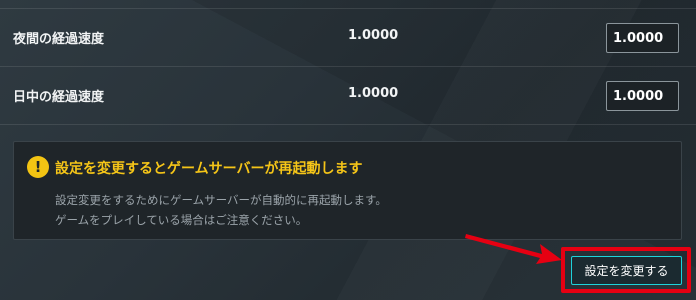 The width and height of the screenshot is (696, 300). Describe the element at coordinates (642, 96) in the screenshot. I see `day-speed-input` at that location.